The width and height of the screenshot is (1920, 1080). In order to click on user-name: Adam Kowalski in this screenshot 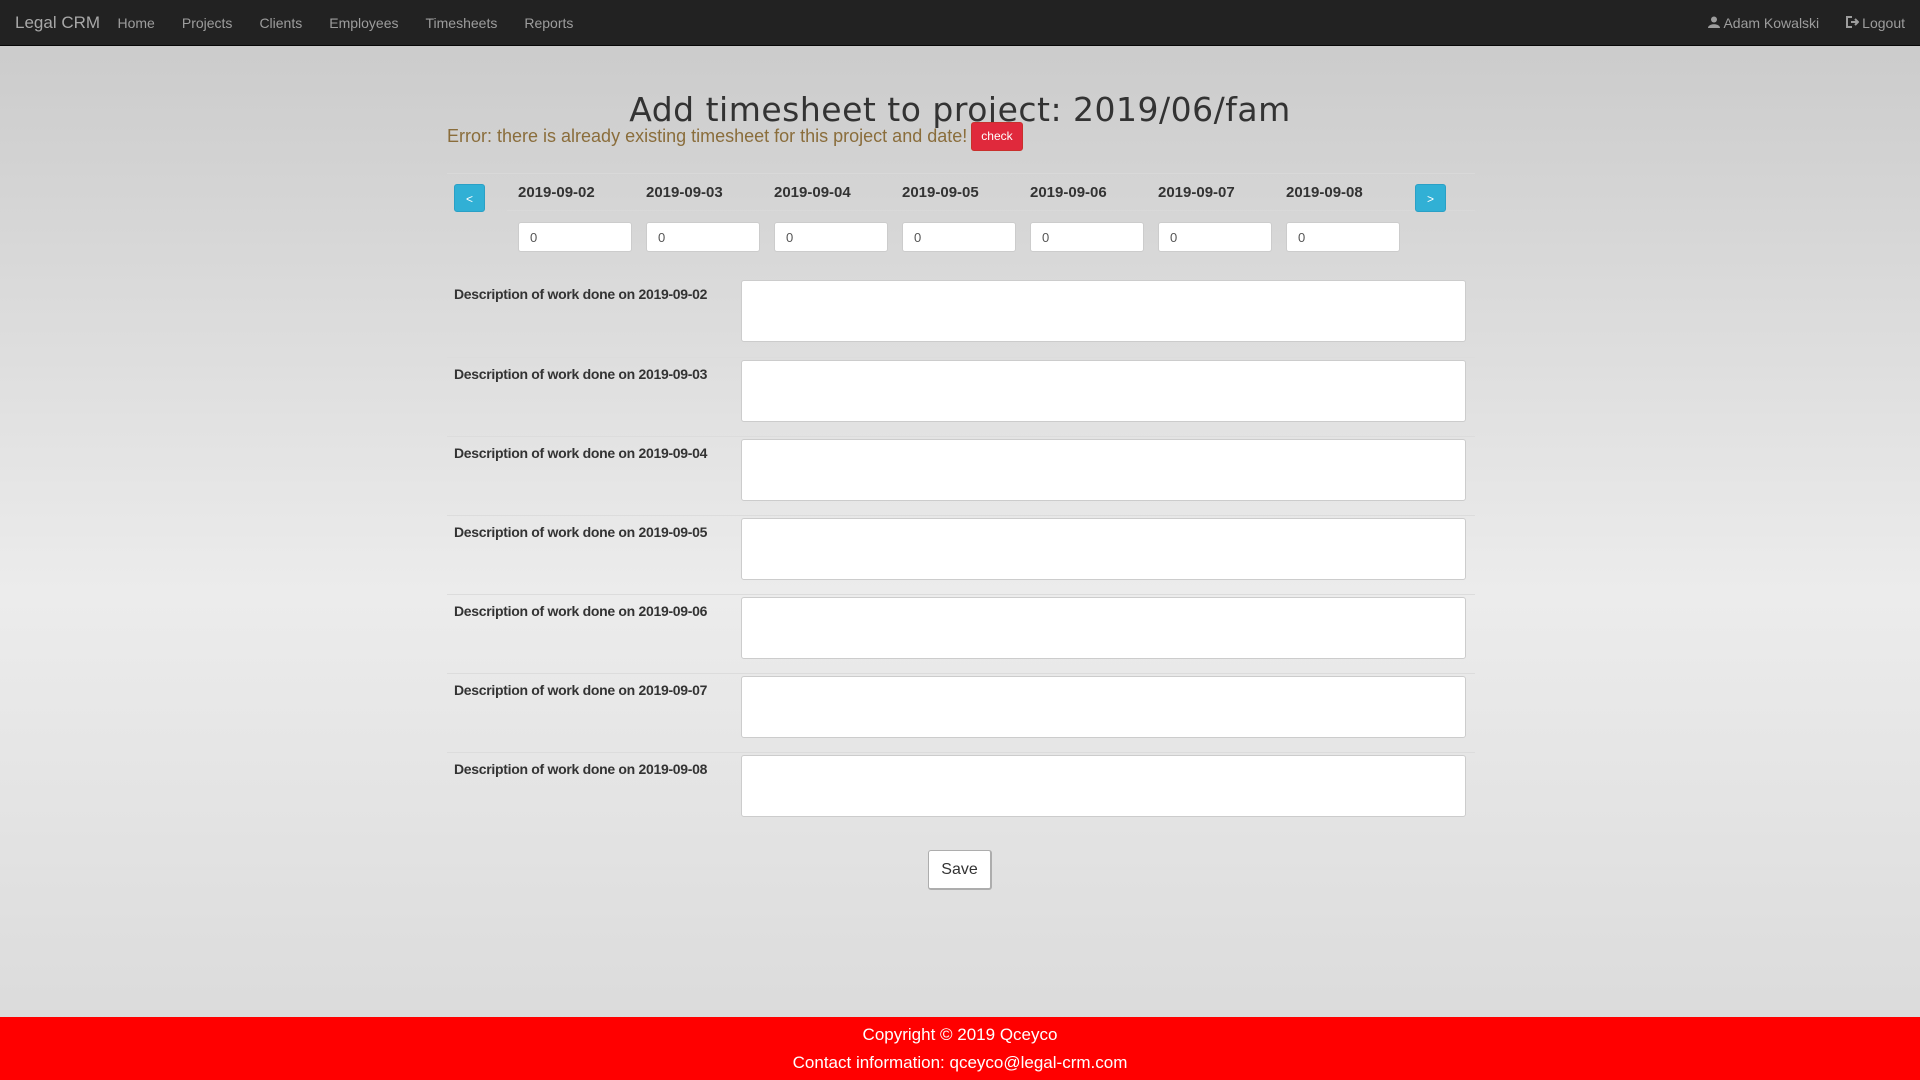, I will do `click(1771, 23)`.